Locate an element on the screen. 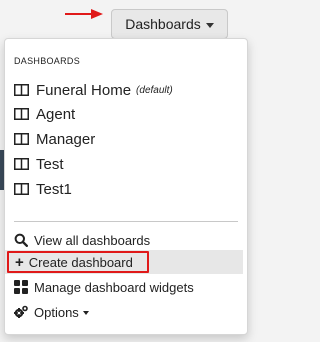 The height and width of the screenshot is (342, 320). dashboard-item-label: Manager is located at coordinates (66, 139).